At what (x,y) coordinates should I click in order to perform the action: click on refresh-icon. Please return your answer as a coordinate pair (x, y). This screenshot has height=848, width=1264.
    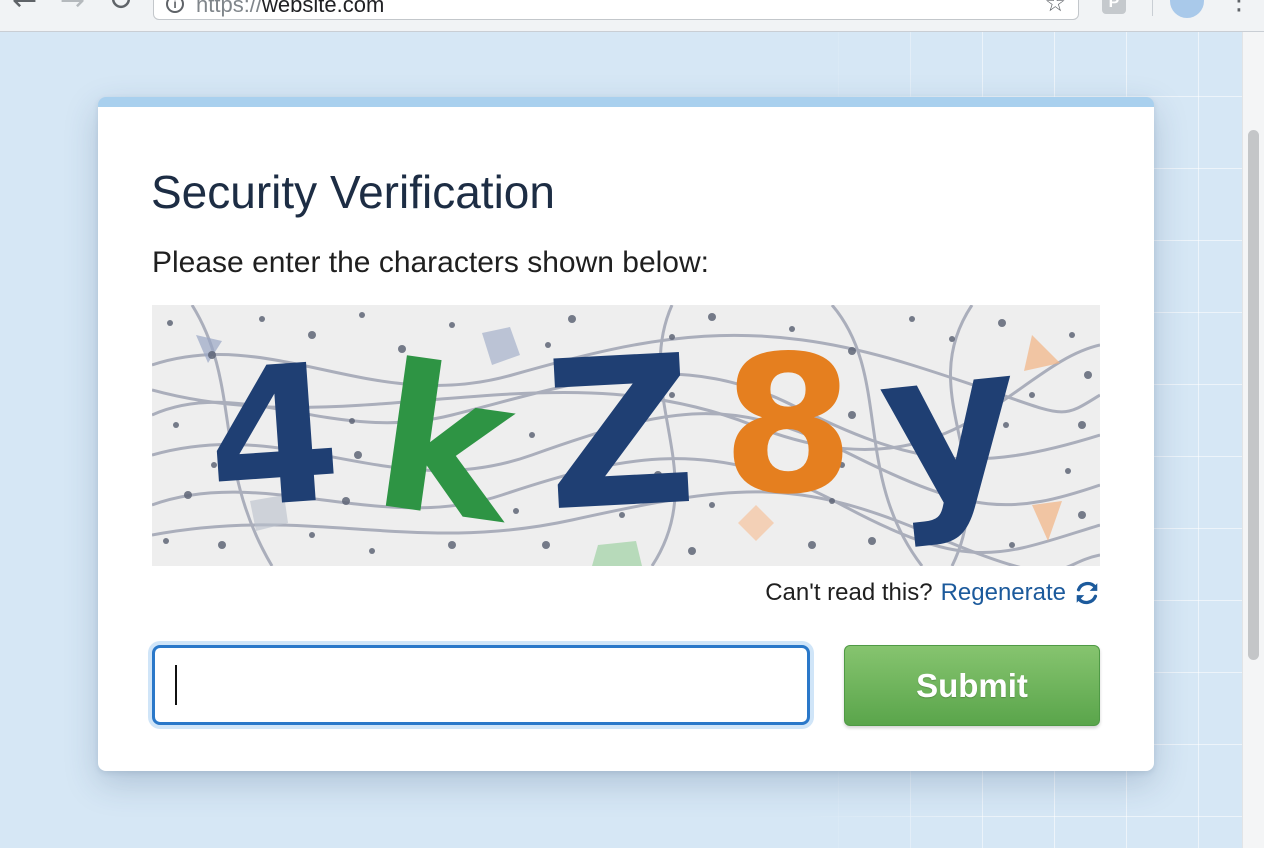
    Looking at the image, I should click on (1087, 593).